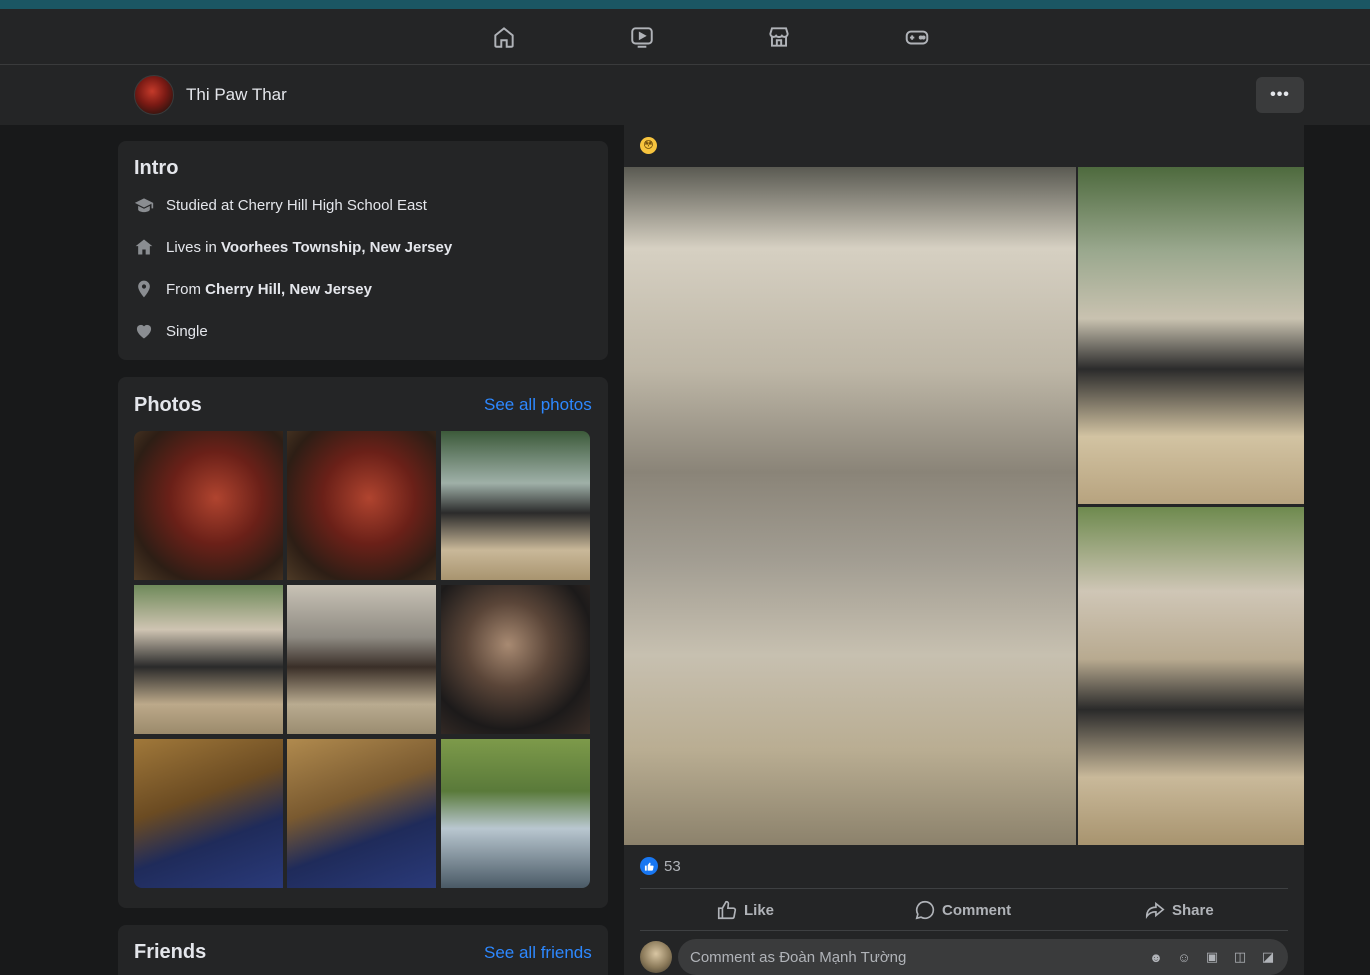 The height and width of the screenshot is (975, 1370). I want to click on comment-input: Comment as Đoàn Mạnh Tường ☻ ☺ ▣ ◫ ◪, so click(983, 957).